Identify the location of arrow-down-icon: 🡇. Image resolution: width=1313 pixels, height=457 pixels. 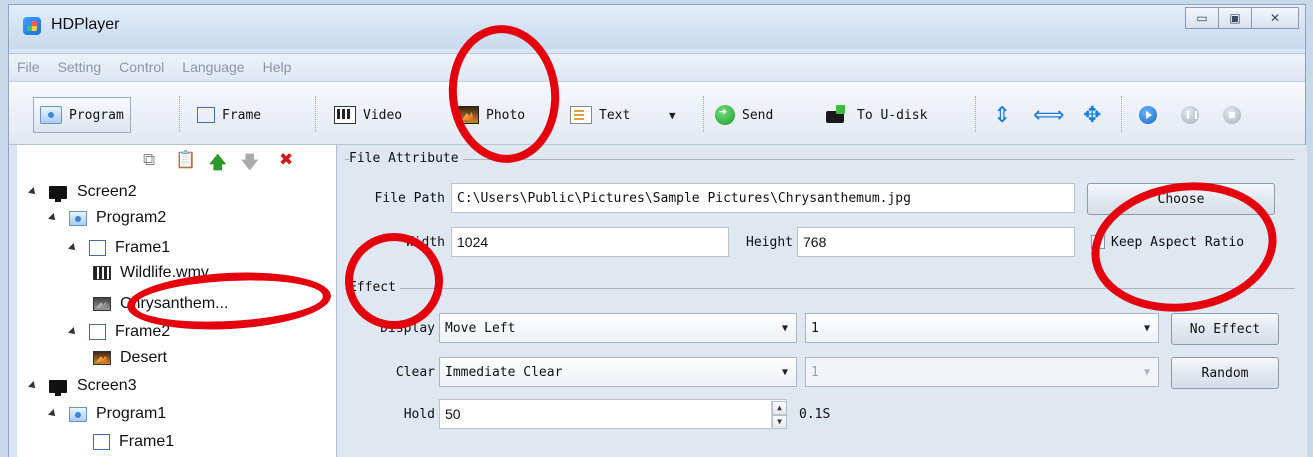
(249, 164).